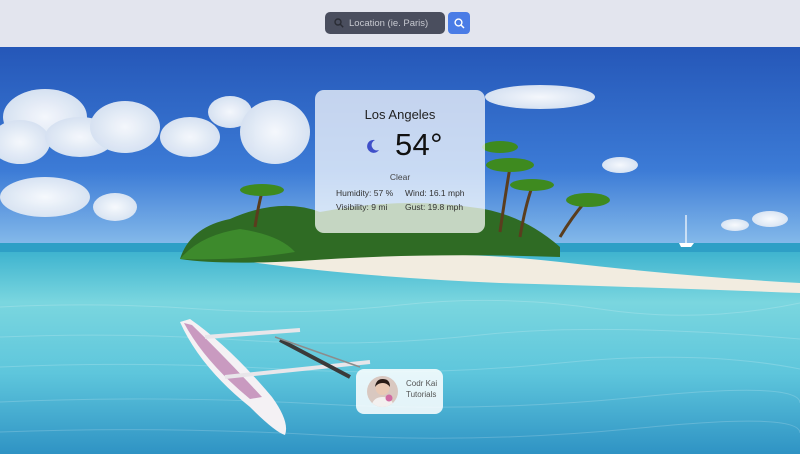  What do you see at coordinates (365, 193) in the screenshot?
I see `humidity-stat: Humidity: 57 %` at bounding box center [365, 193].